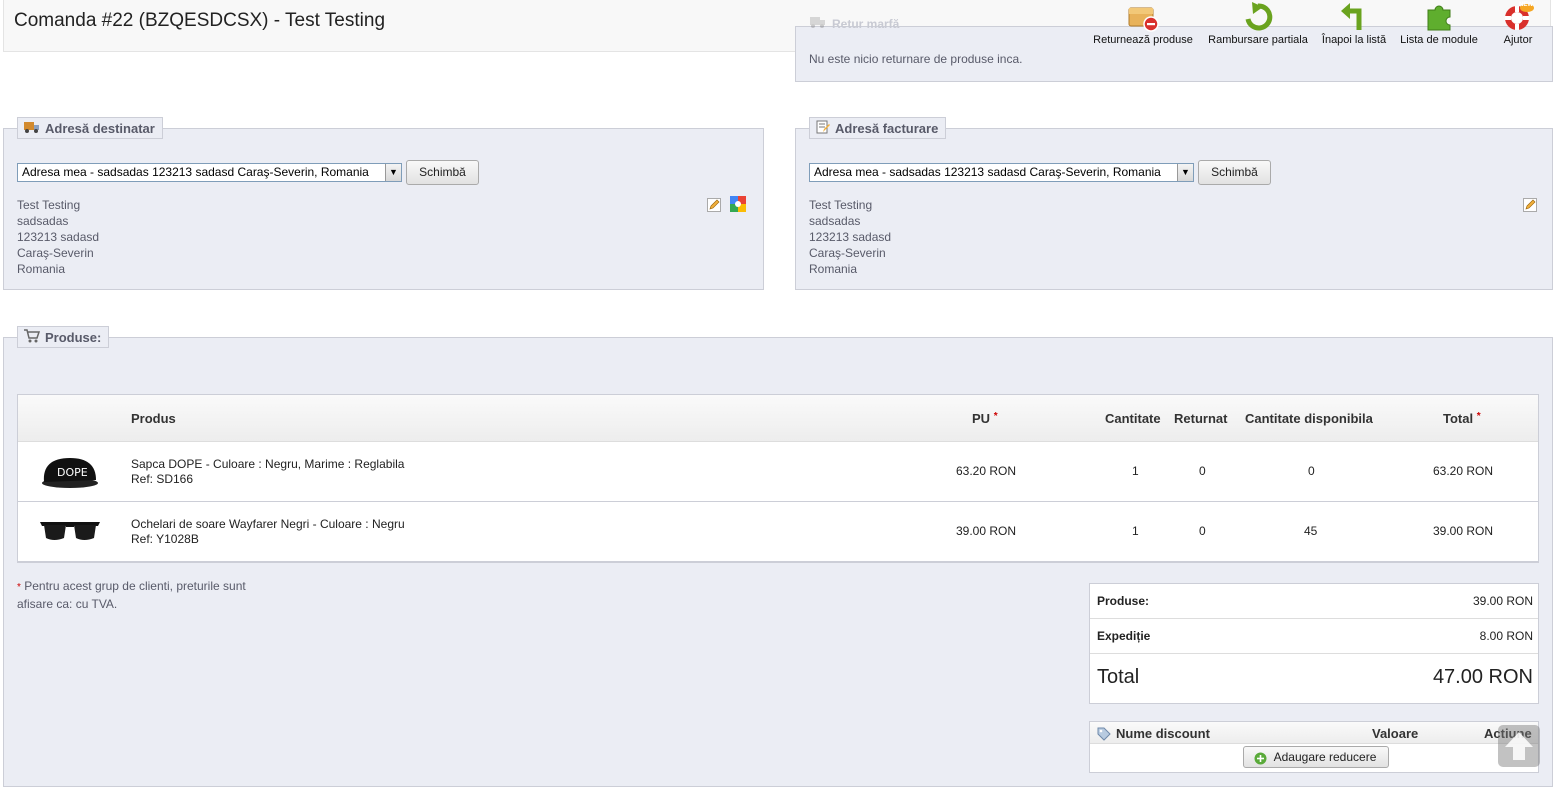 The height and width of the screenshot is (787, 1554). What do you see at coordinates (1260, 761) in the screenshot?
I see `add-circle-icon` at bounding box center [1260, 761].